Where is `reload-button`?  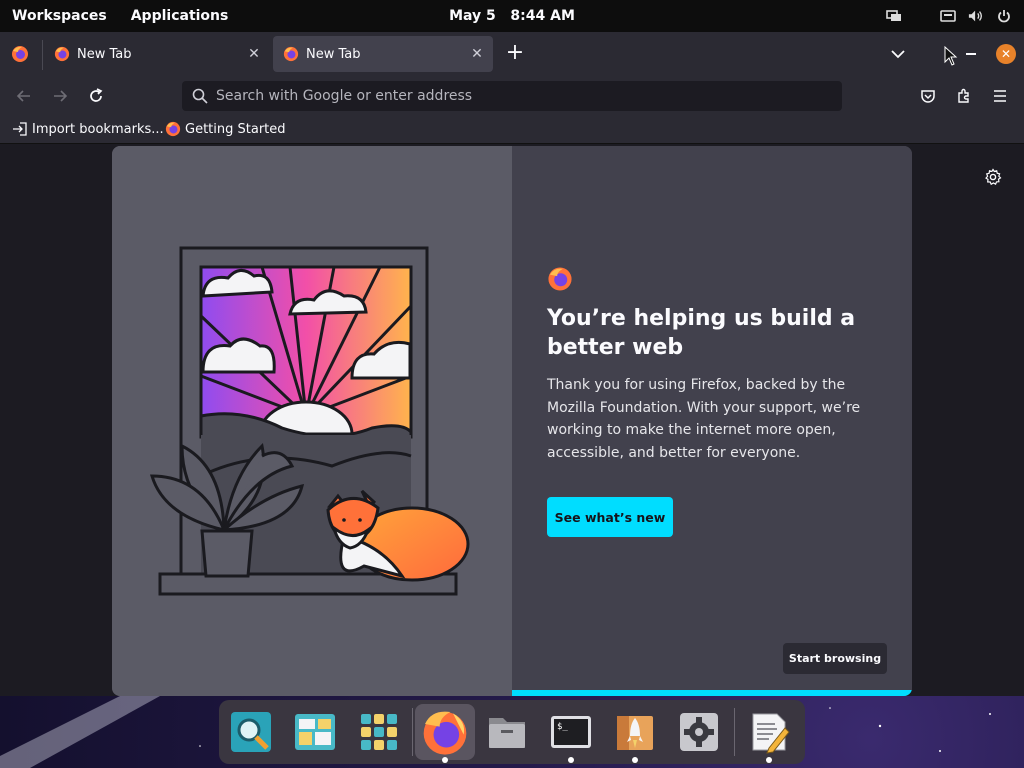
reload-button is located at coordinates (96, 96).